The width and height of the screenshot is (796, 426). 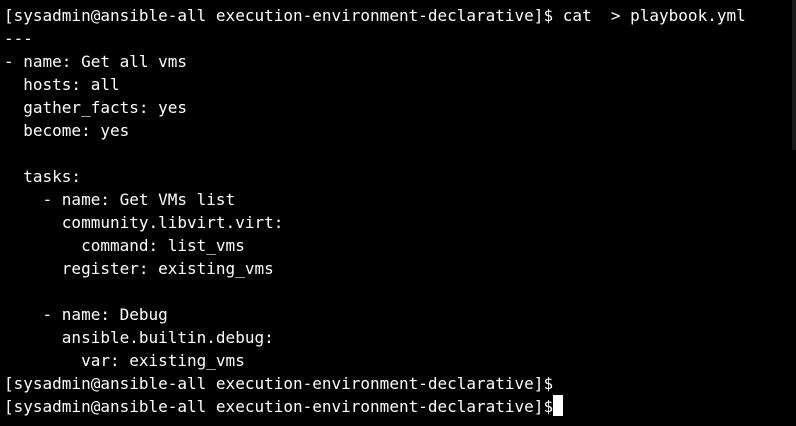 I want to click on output-line: - name: Get all vms, so click(x=96, y=61).